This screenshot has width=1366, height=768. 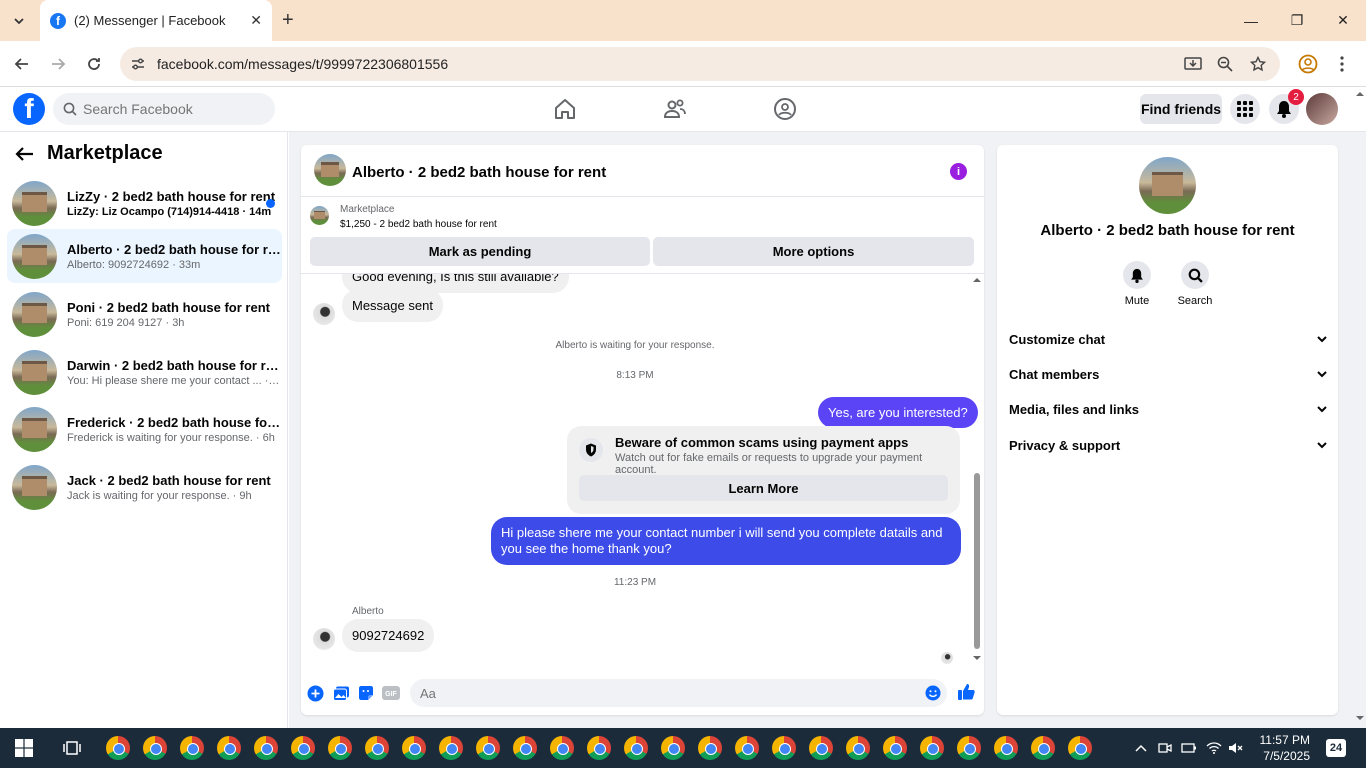 What do you see at coordinates (1214, 748) in the screenshot?
I see `wifi-icon` at bounding box center [1214, 748].